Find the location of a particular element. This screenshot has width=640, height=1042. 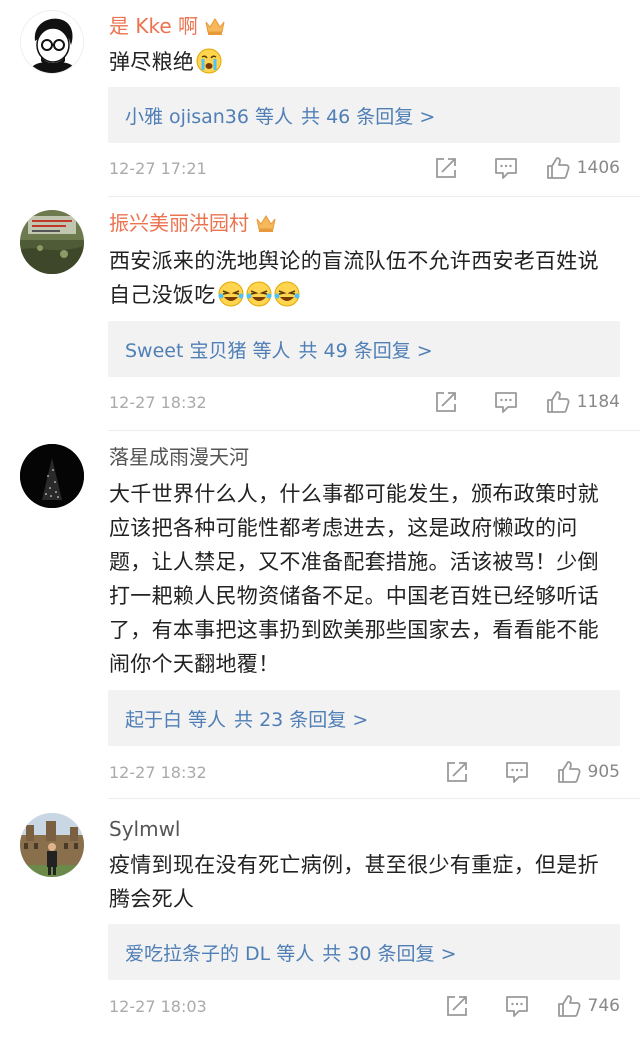

username: 落星成雨漫天河 is located at coordinates (179, 457).